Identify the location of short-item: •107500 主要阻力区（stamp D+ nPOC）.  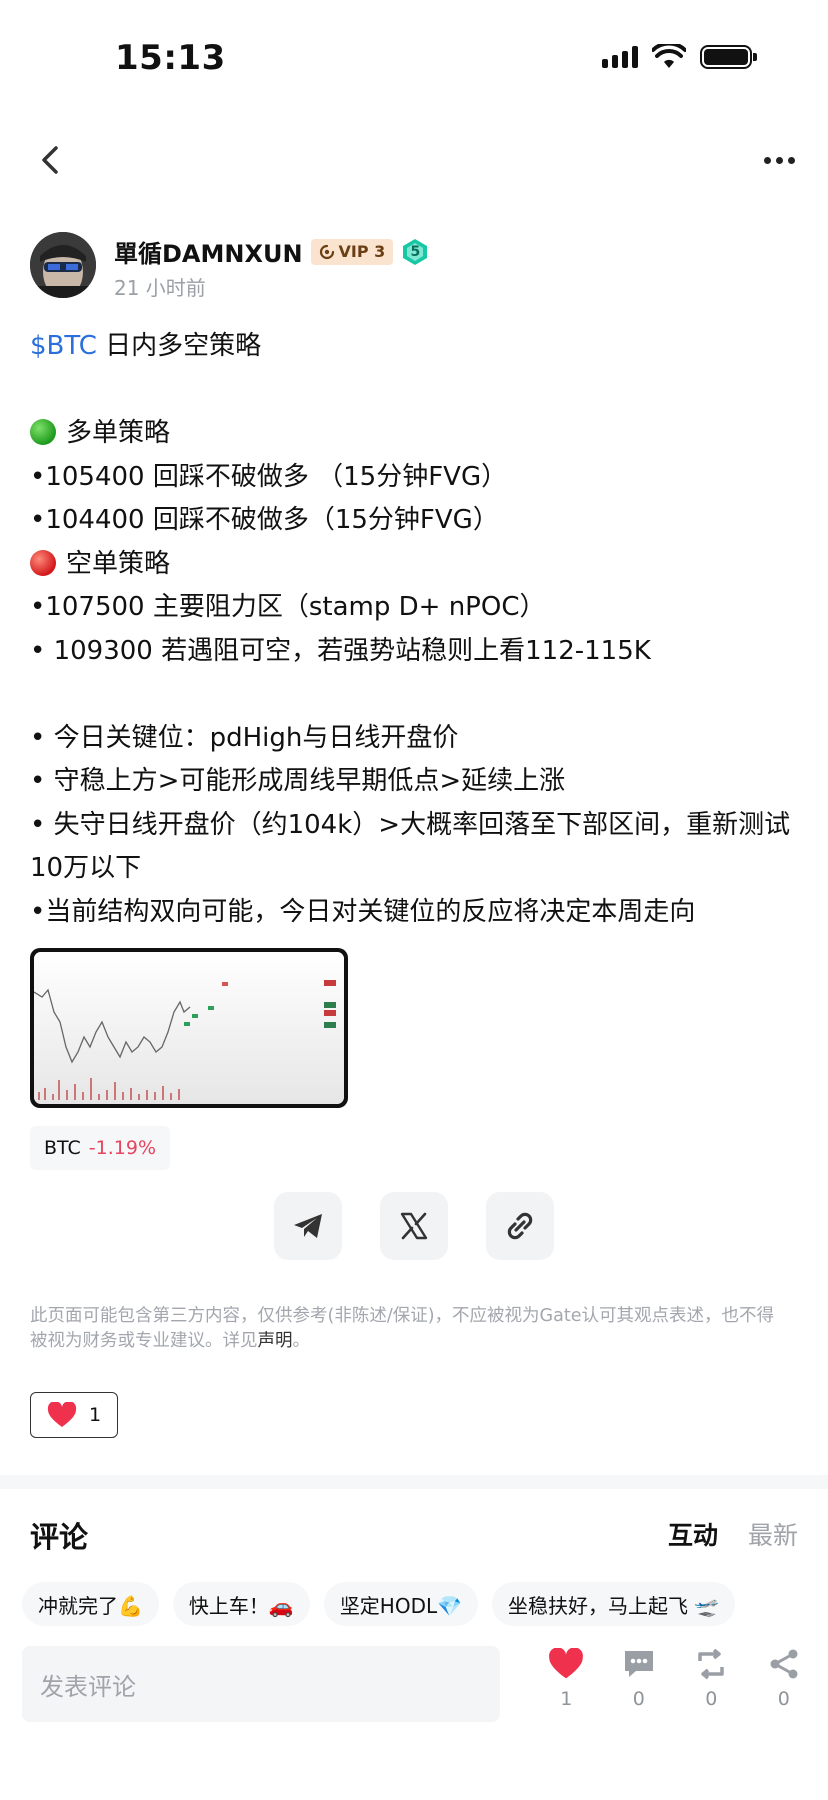
(288, 607).